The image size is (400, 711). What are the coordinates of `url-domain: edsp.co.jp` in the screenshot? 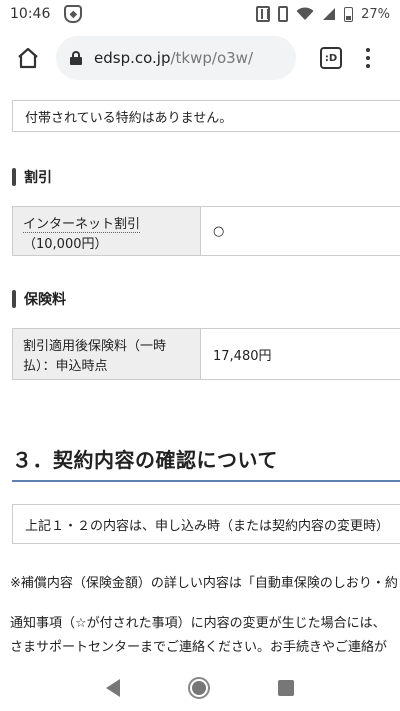 It's located at (132, 58).